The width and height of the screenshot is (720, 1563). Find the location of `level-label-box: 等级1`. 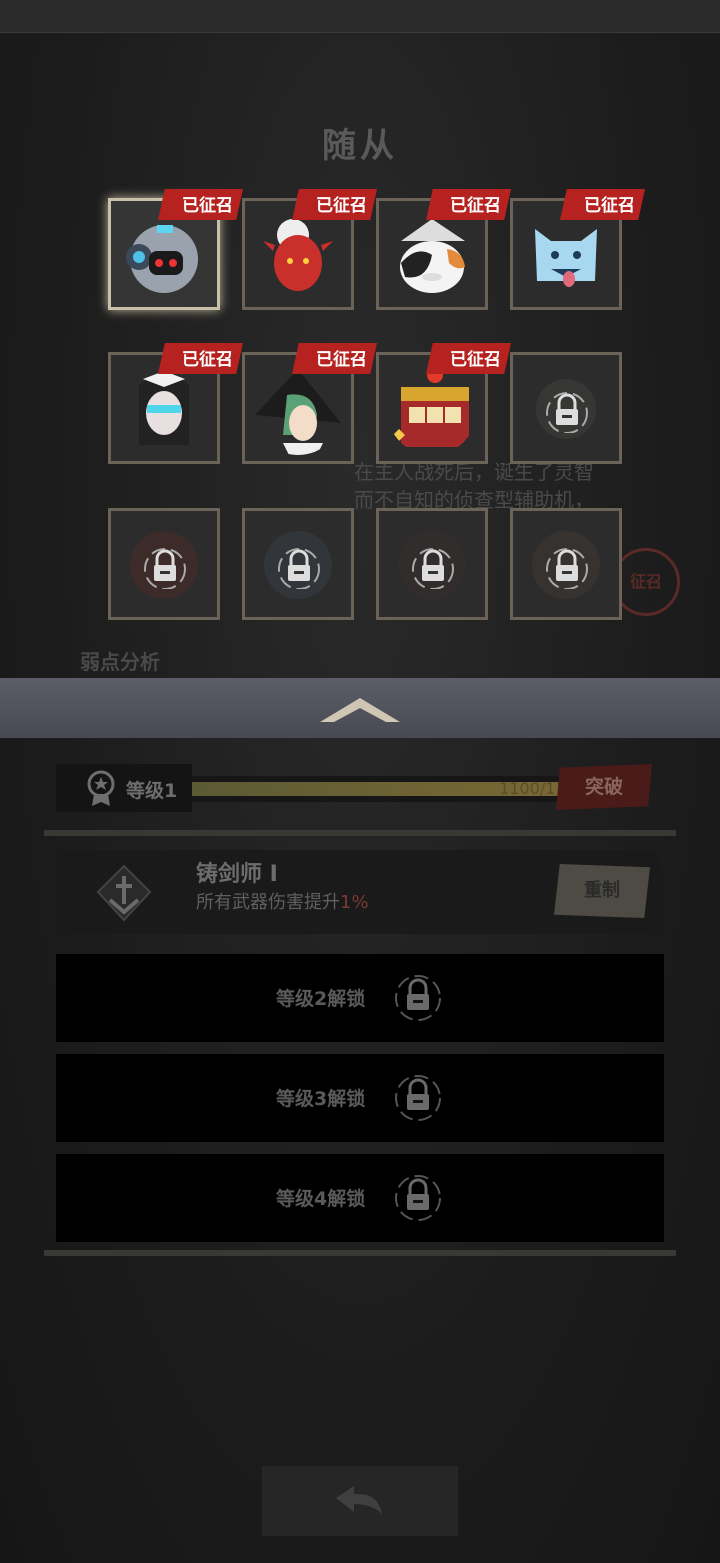

level-label-box: 等级1 is located at coordinates (124, 788).